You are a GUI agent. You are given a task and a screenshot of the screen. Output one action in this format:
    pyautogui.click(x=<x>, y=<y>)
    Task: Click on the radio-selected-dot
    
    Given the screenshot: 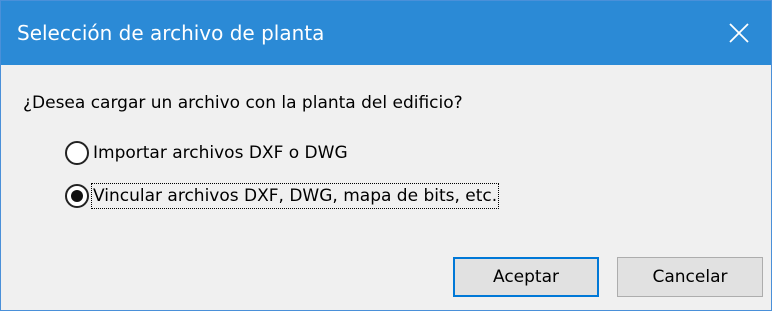 What is the action you would take?
    pyautogui.click(x=77, y=196)
    